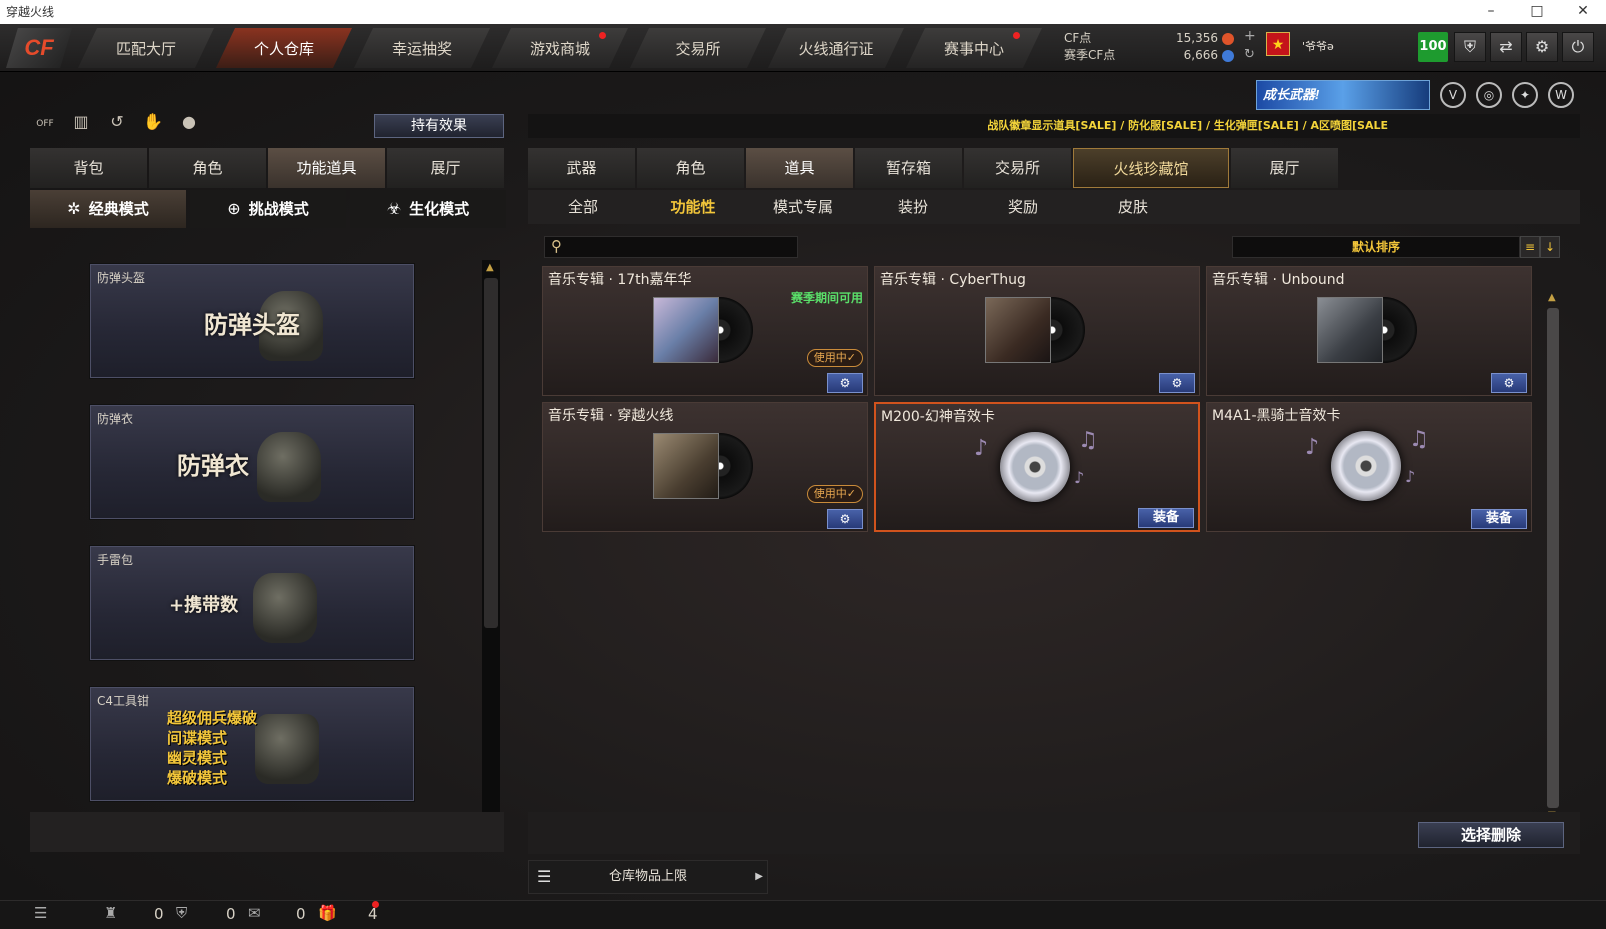 This screenshot has height=929, width=1606. I want to click on mode-challenge: ⊕ 挑战模式, so click(268, 209).